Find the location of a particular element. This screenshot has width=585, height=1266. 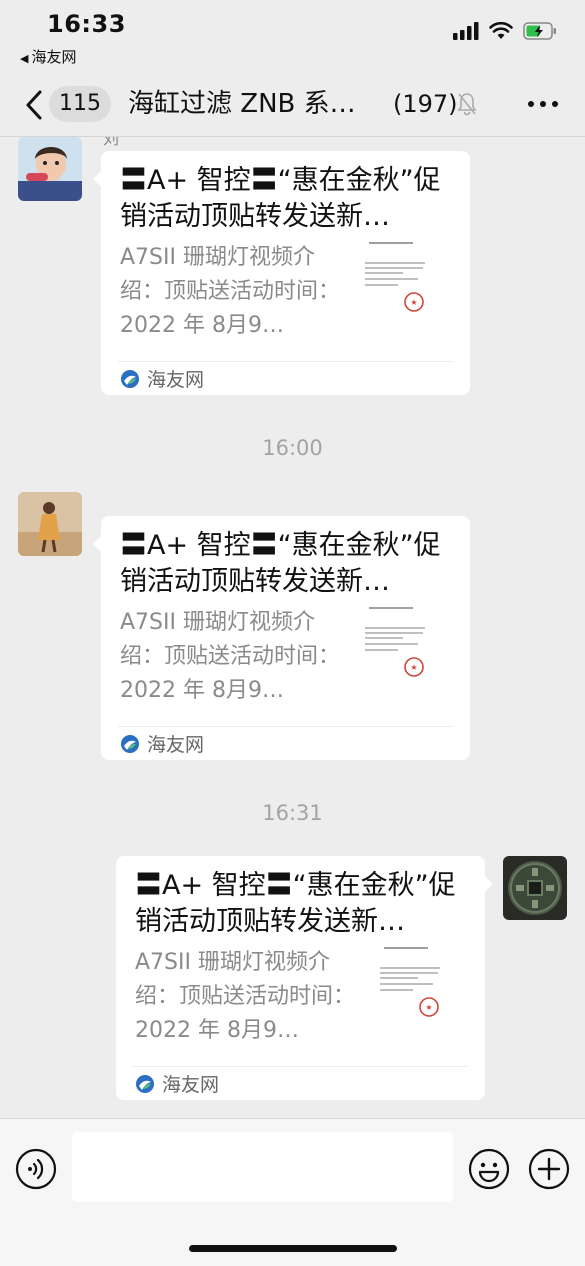

home-indicator is located at coordinates (293, 1248).